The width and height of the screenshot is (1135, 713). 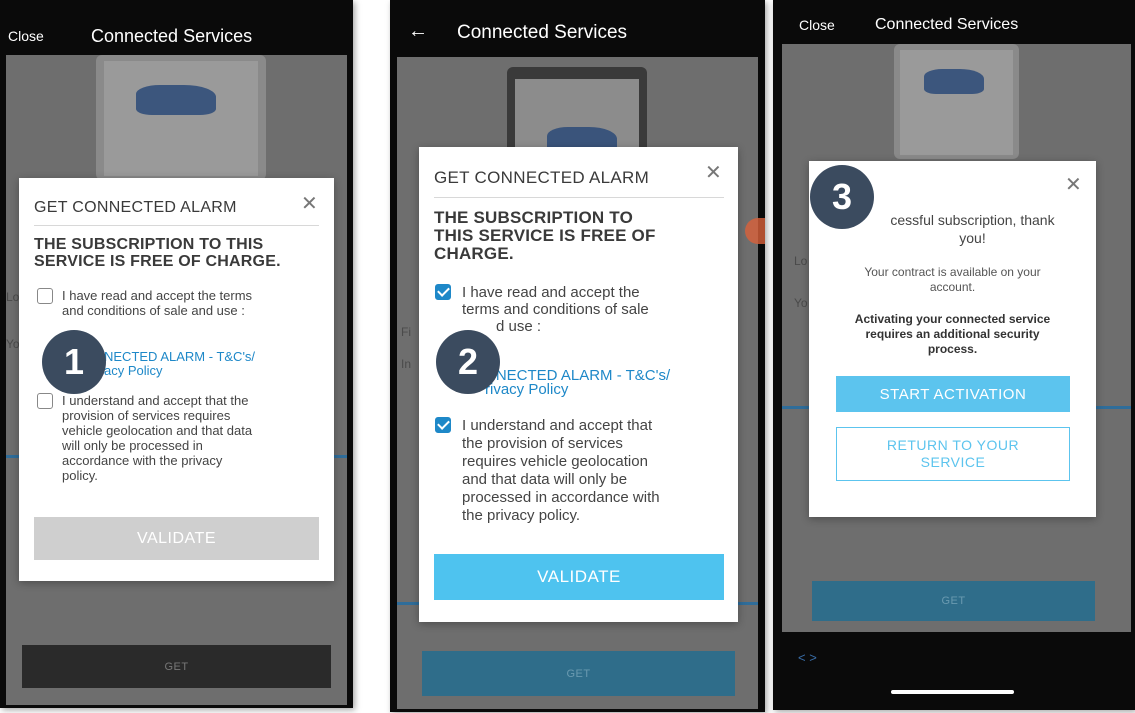 I want to click on return-to-service-label: RETURN TO YOUR SERVICE, so click(x=953, y=453).